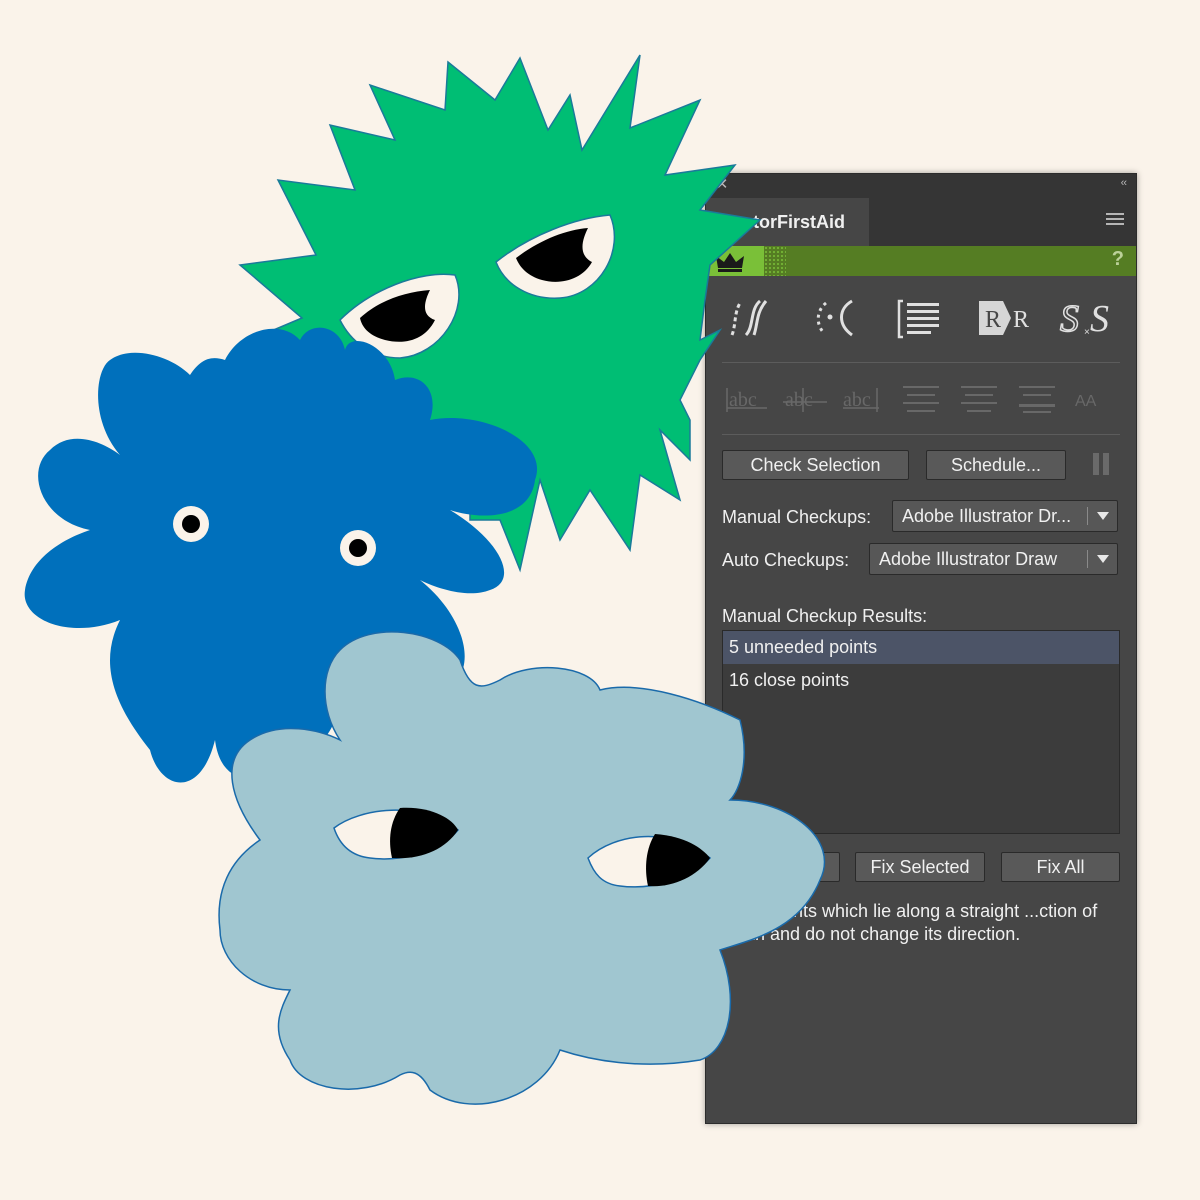 The height and width of the screenshot is (1200, 1200). What do you see at coordinates (781, 867) in the screenshot?
I see `hidden-action-button` at bounding box center [781, 867].